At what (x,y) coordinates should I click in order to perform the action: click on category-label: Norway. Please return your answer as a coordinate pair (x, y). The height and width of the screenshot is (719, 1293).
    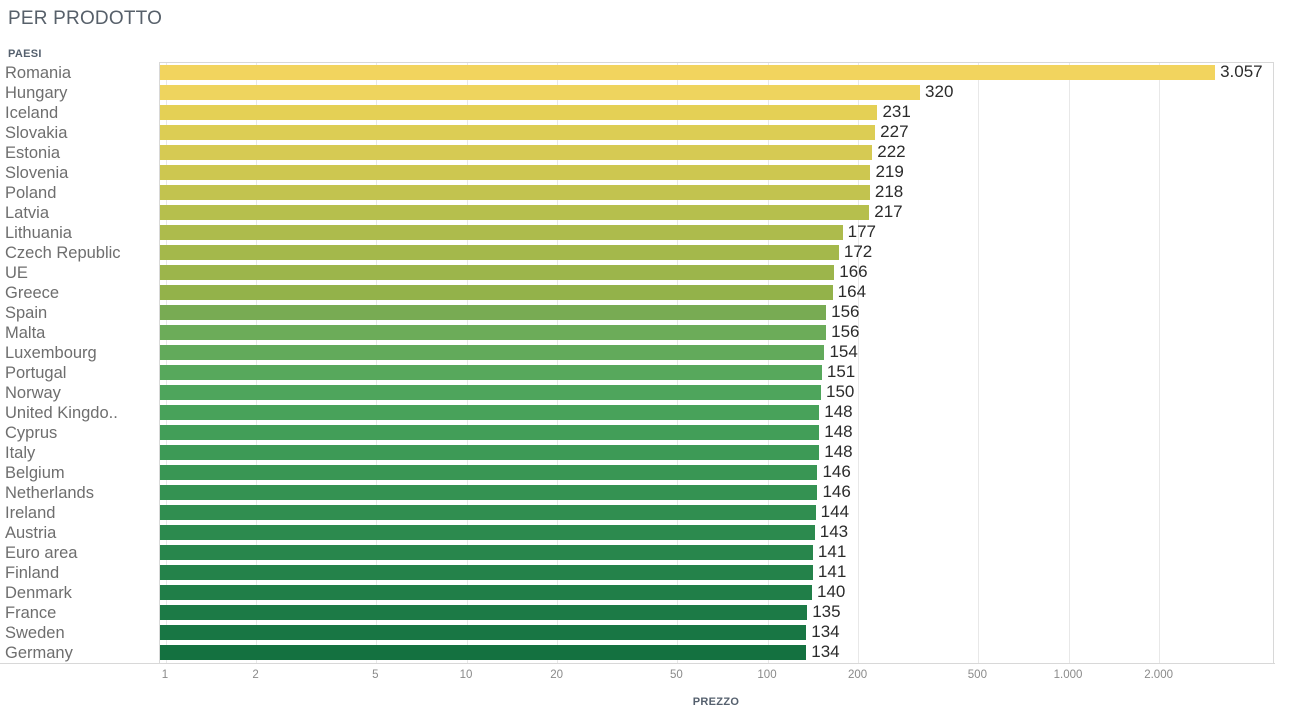
    Looking at the image, I should click on (79, 393).